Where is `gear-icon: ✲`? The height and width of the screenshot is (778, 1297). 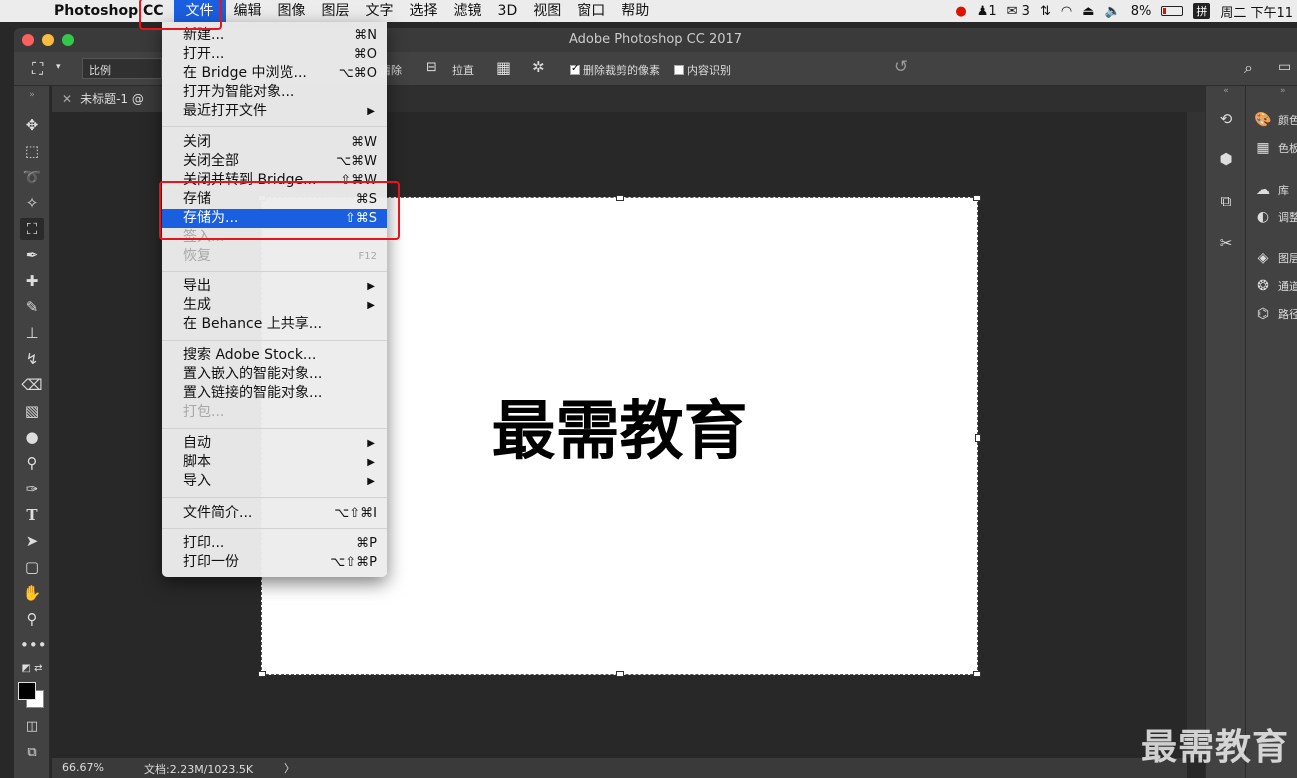 gear-icon: ✲ is located at coordinates (538, 67).